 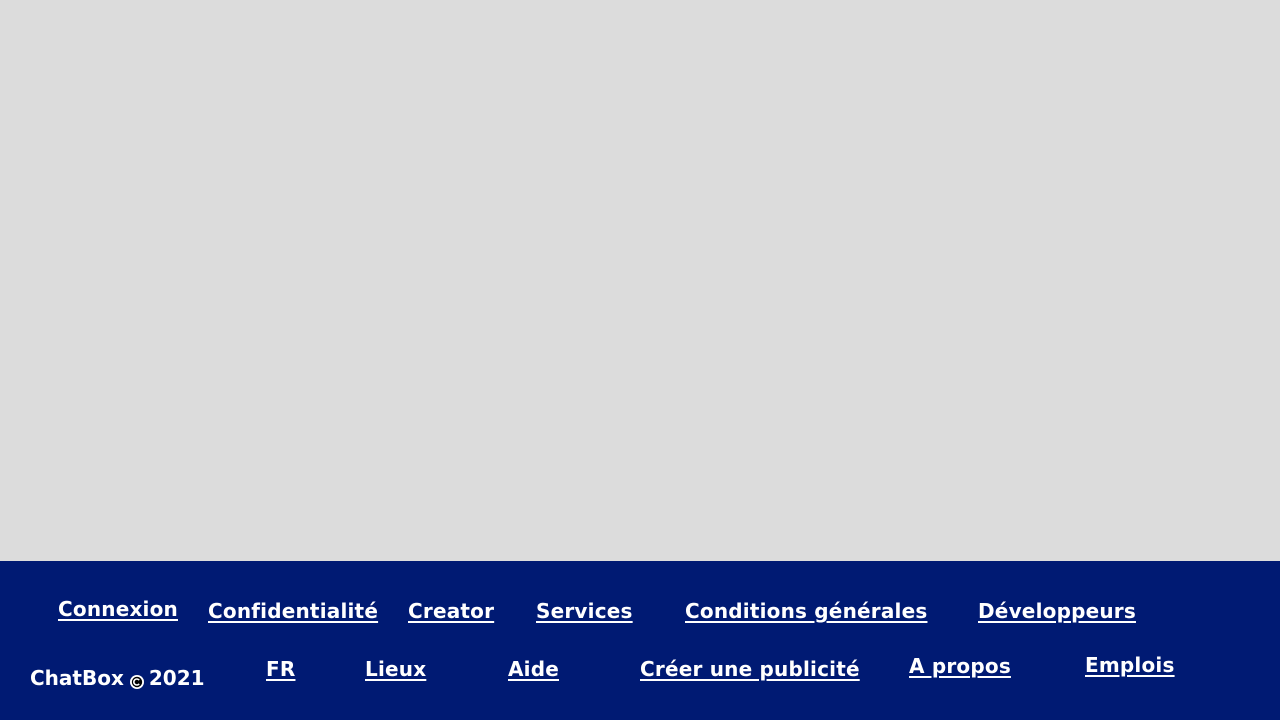 What do you see at coordinates (77, 678) in the screenshot?
I see `brand-name: ChatBox` at bounding box center [77, 678].